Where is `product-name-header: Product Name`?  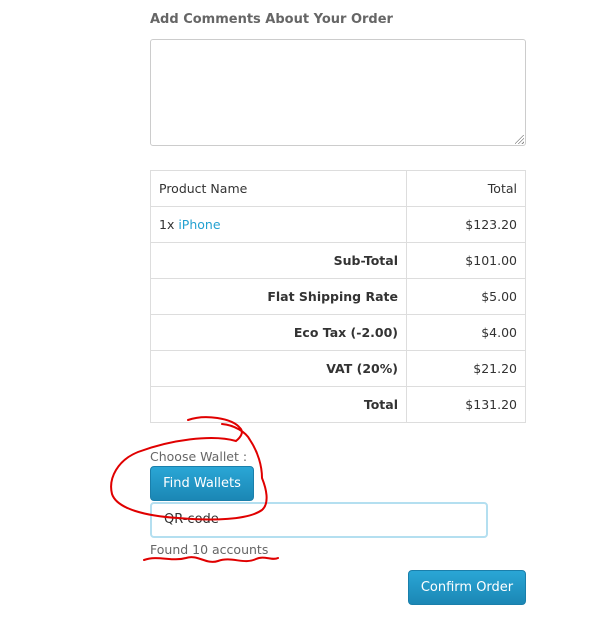 product-name-header: Product Name is located at coordinates (278, 188).